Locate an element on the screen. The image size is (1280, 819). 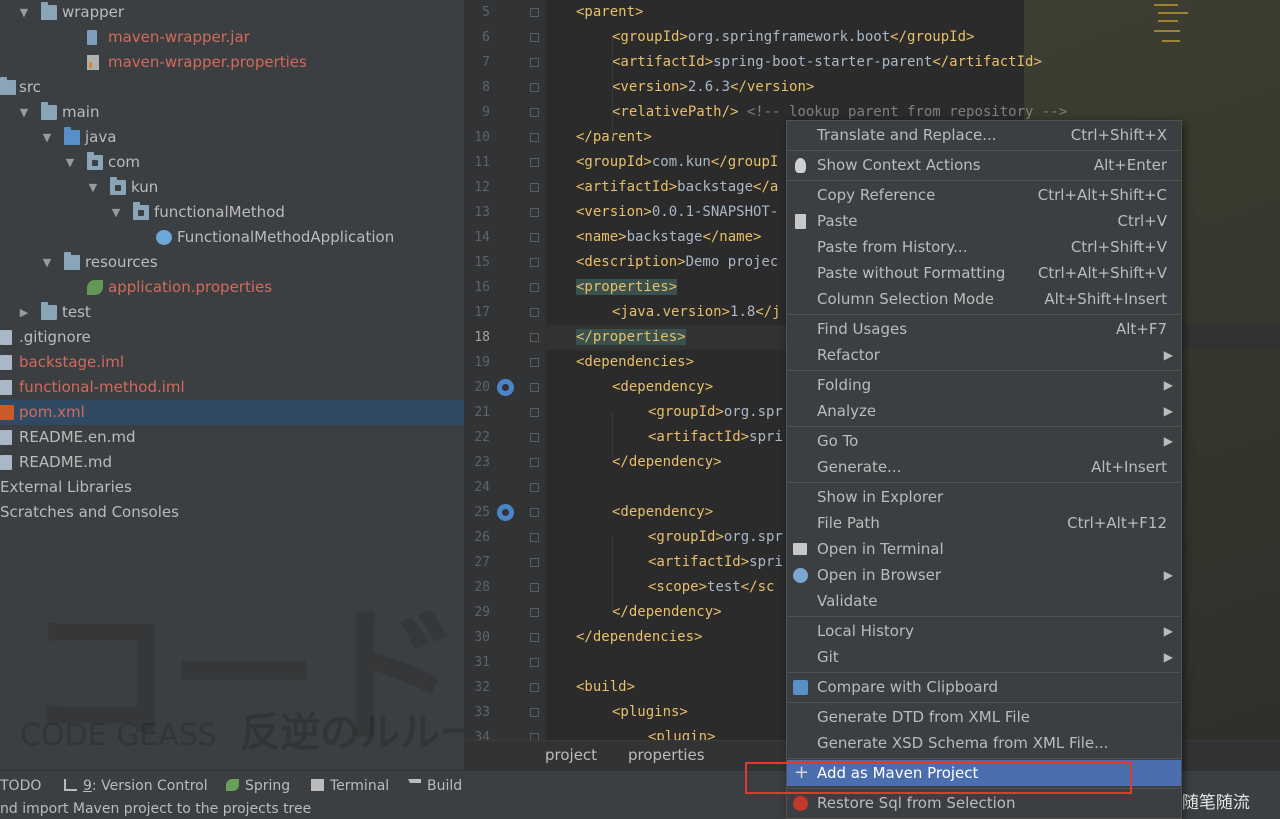
tree-item: ▼ com is located at coordinates (232, 162).